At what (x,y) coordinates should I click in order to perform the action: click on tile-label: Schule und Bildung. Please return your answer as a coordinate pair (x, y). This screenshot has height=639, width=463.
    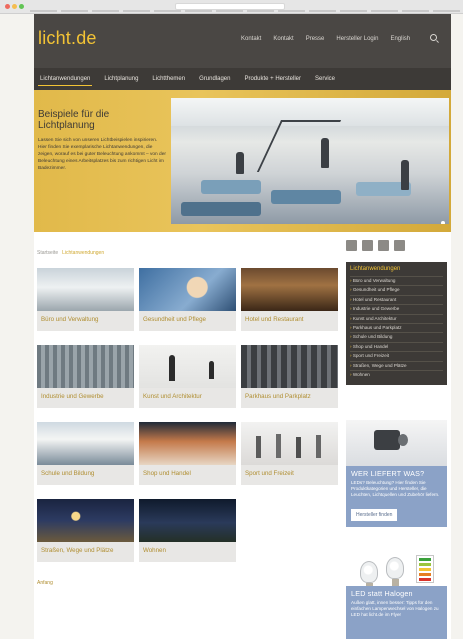
    Looking at the image, I should click on (68, 473).